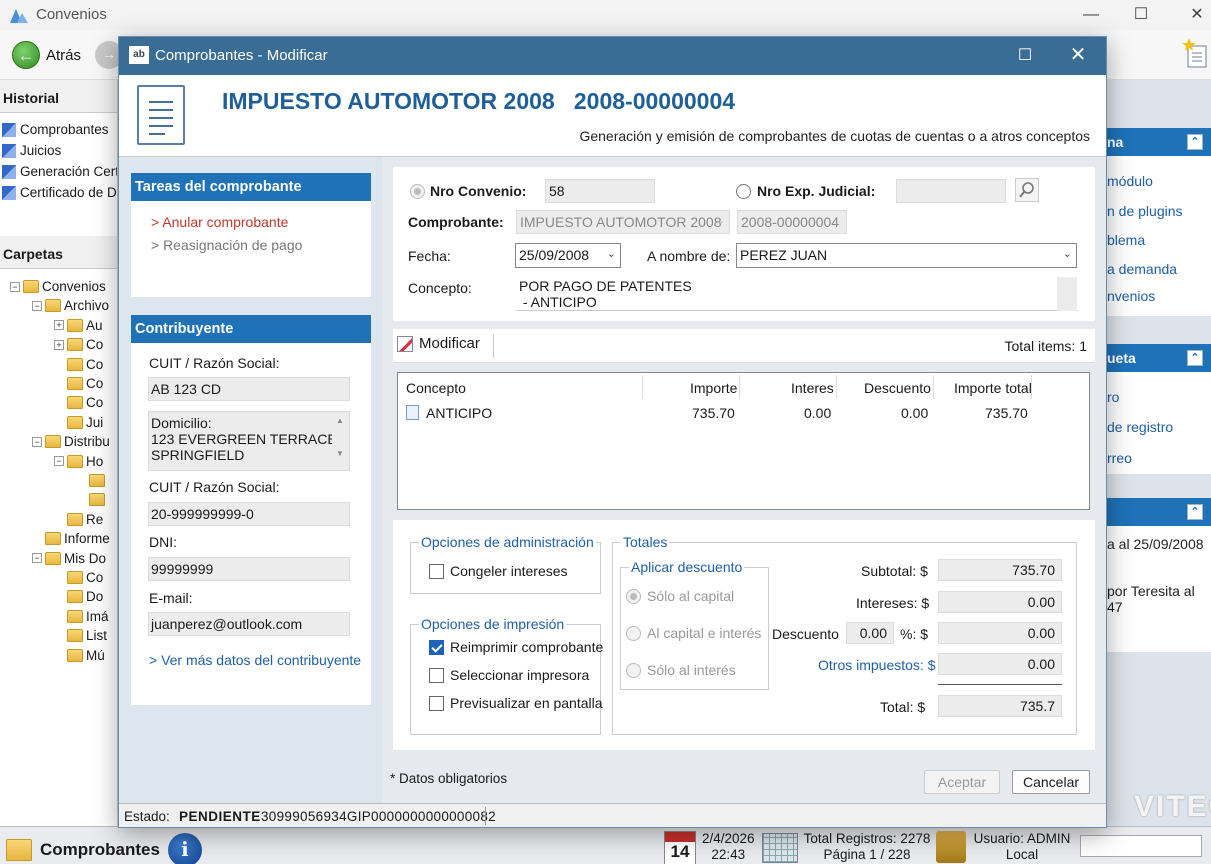 The height and width of the screenshot is (864, 1211). Describe the element at coordinates (79, 655) in the screenshot. I see `folder-tree-item: Mú` at that location.